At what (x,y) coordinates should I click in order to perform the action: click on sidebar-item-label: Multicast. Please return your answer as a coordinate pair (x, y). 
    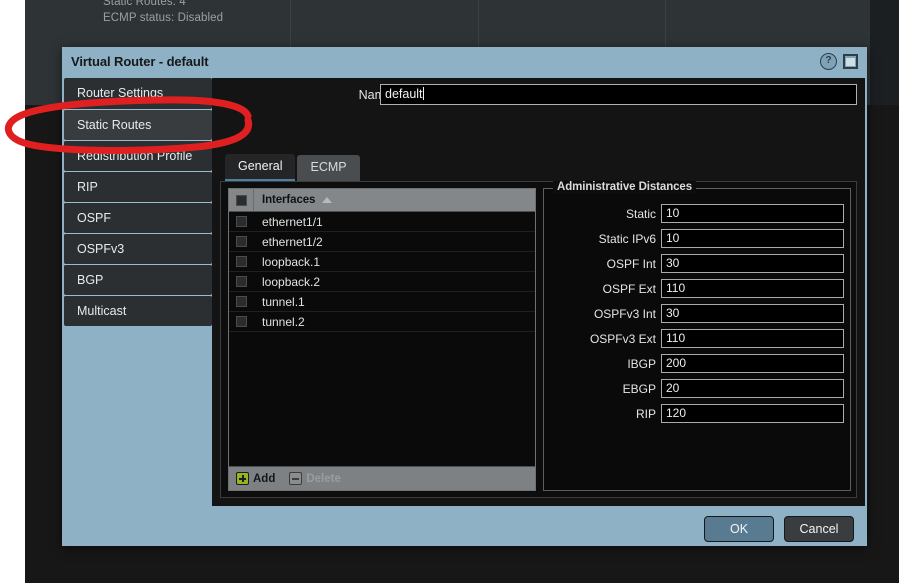
    Looking at the image, I should click on (102, 311).